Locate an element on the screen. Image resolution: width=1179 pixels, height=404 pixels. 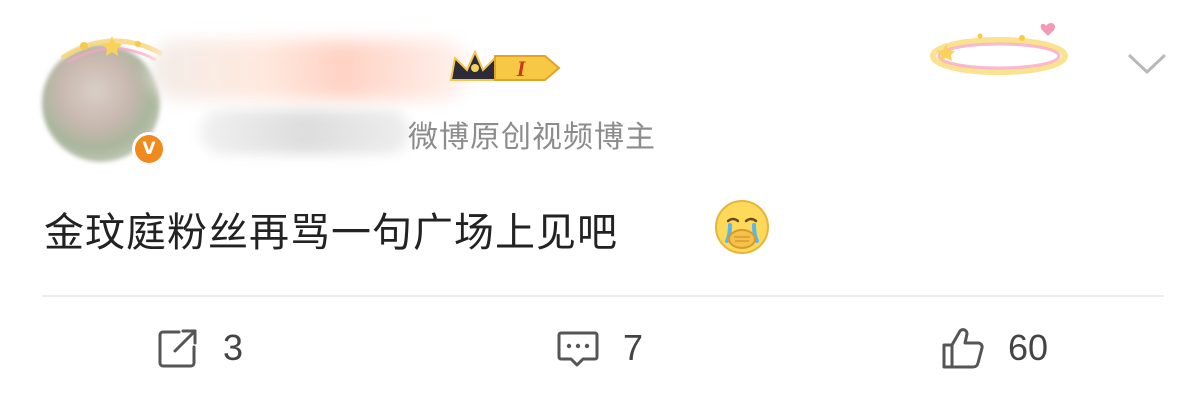
verified-badge: V is located at coordinates (149, 149).